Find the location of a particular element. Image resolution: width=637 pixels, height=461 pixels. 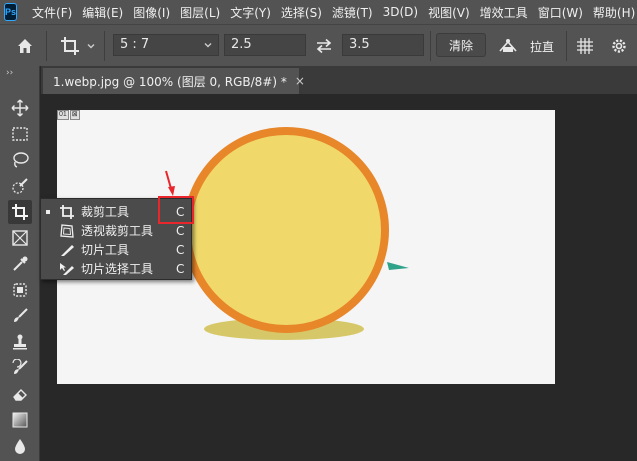

document-tab-bar: 1.webp.jpg @ 100% (图层 0, RGB/8#) * × is located at coordinates (339, 80).